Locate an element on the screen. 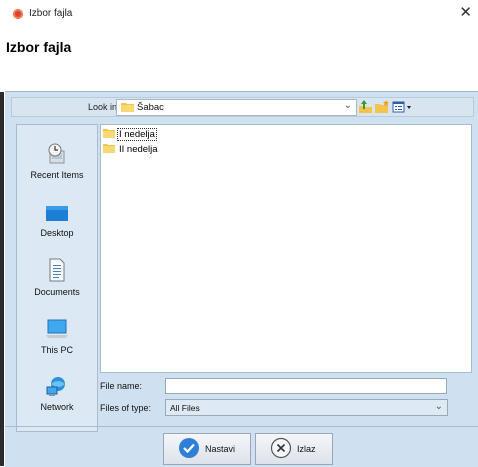  cancel-button: Izlaz is located at coordinates (294, 449).